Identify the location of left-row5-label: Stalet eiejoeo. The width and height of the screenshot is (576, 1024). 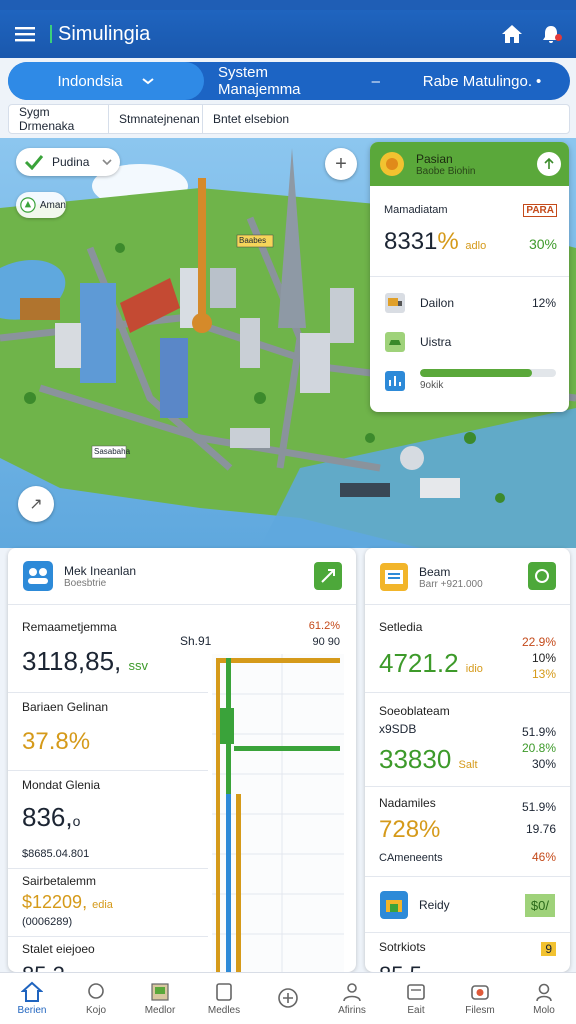
(58, 949).